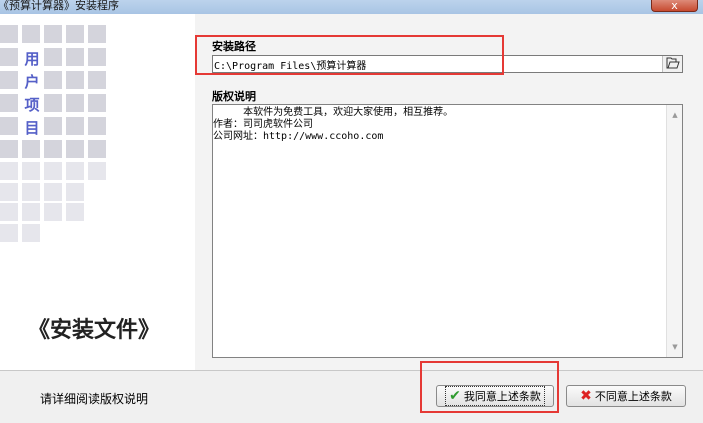  Describe the element at coordinates (234, 96) in the screenshot. I see `license-label: 版权说明` at that location.